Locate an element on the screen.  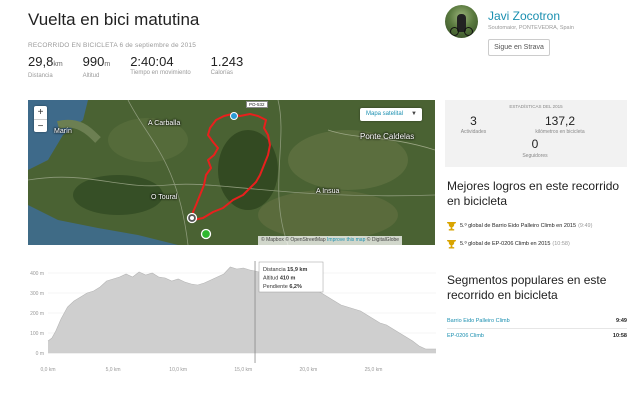
segment-time: 10:58 is located at coordinates (619, 336).